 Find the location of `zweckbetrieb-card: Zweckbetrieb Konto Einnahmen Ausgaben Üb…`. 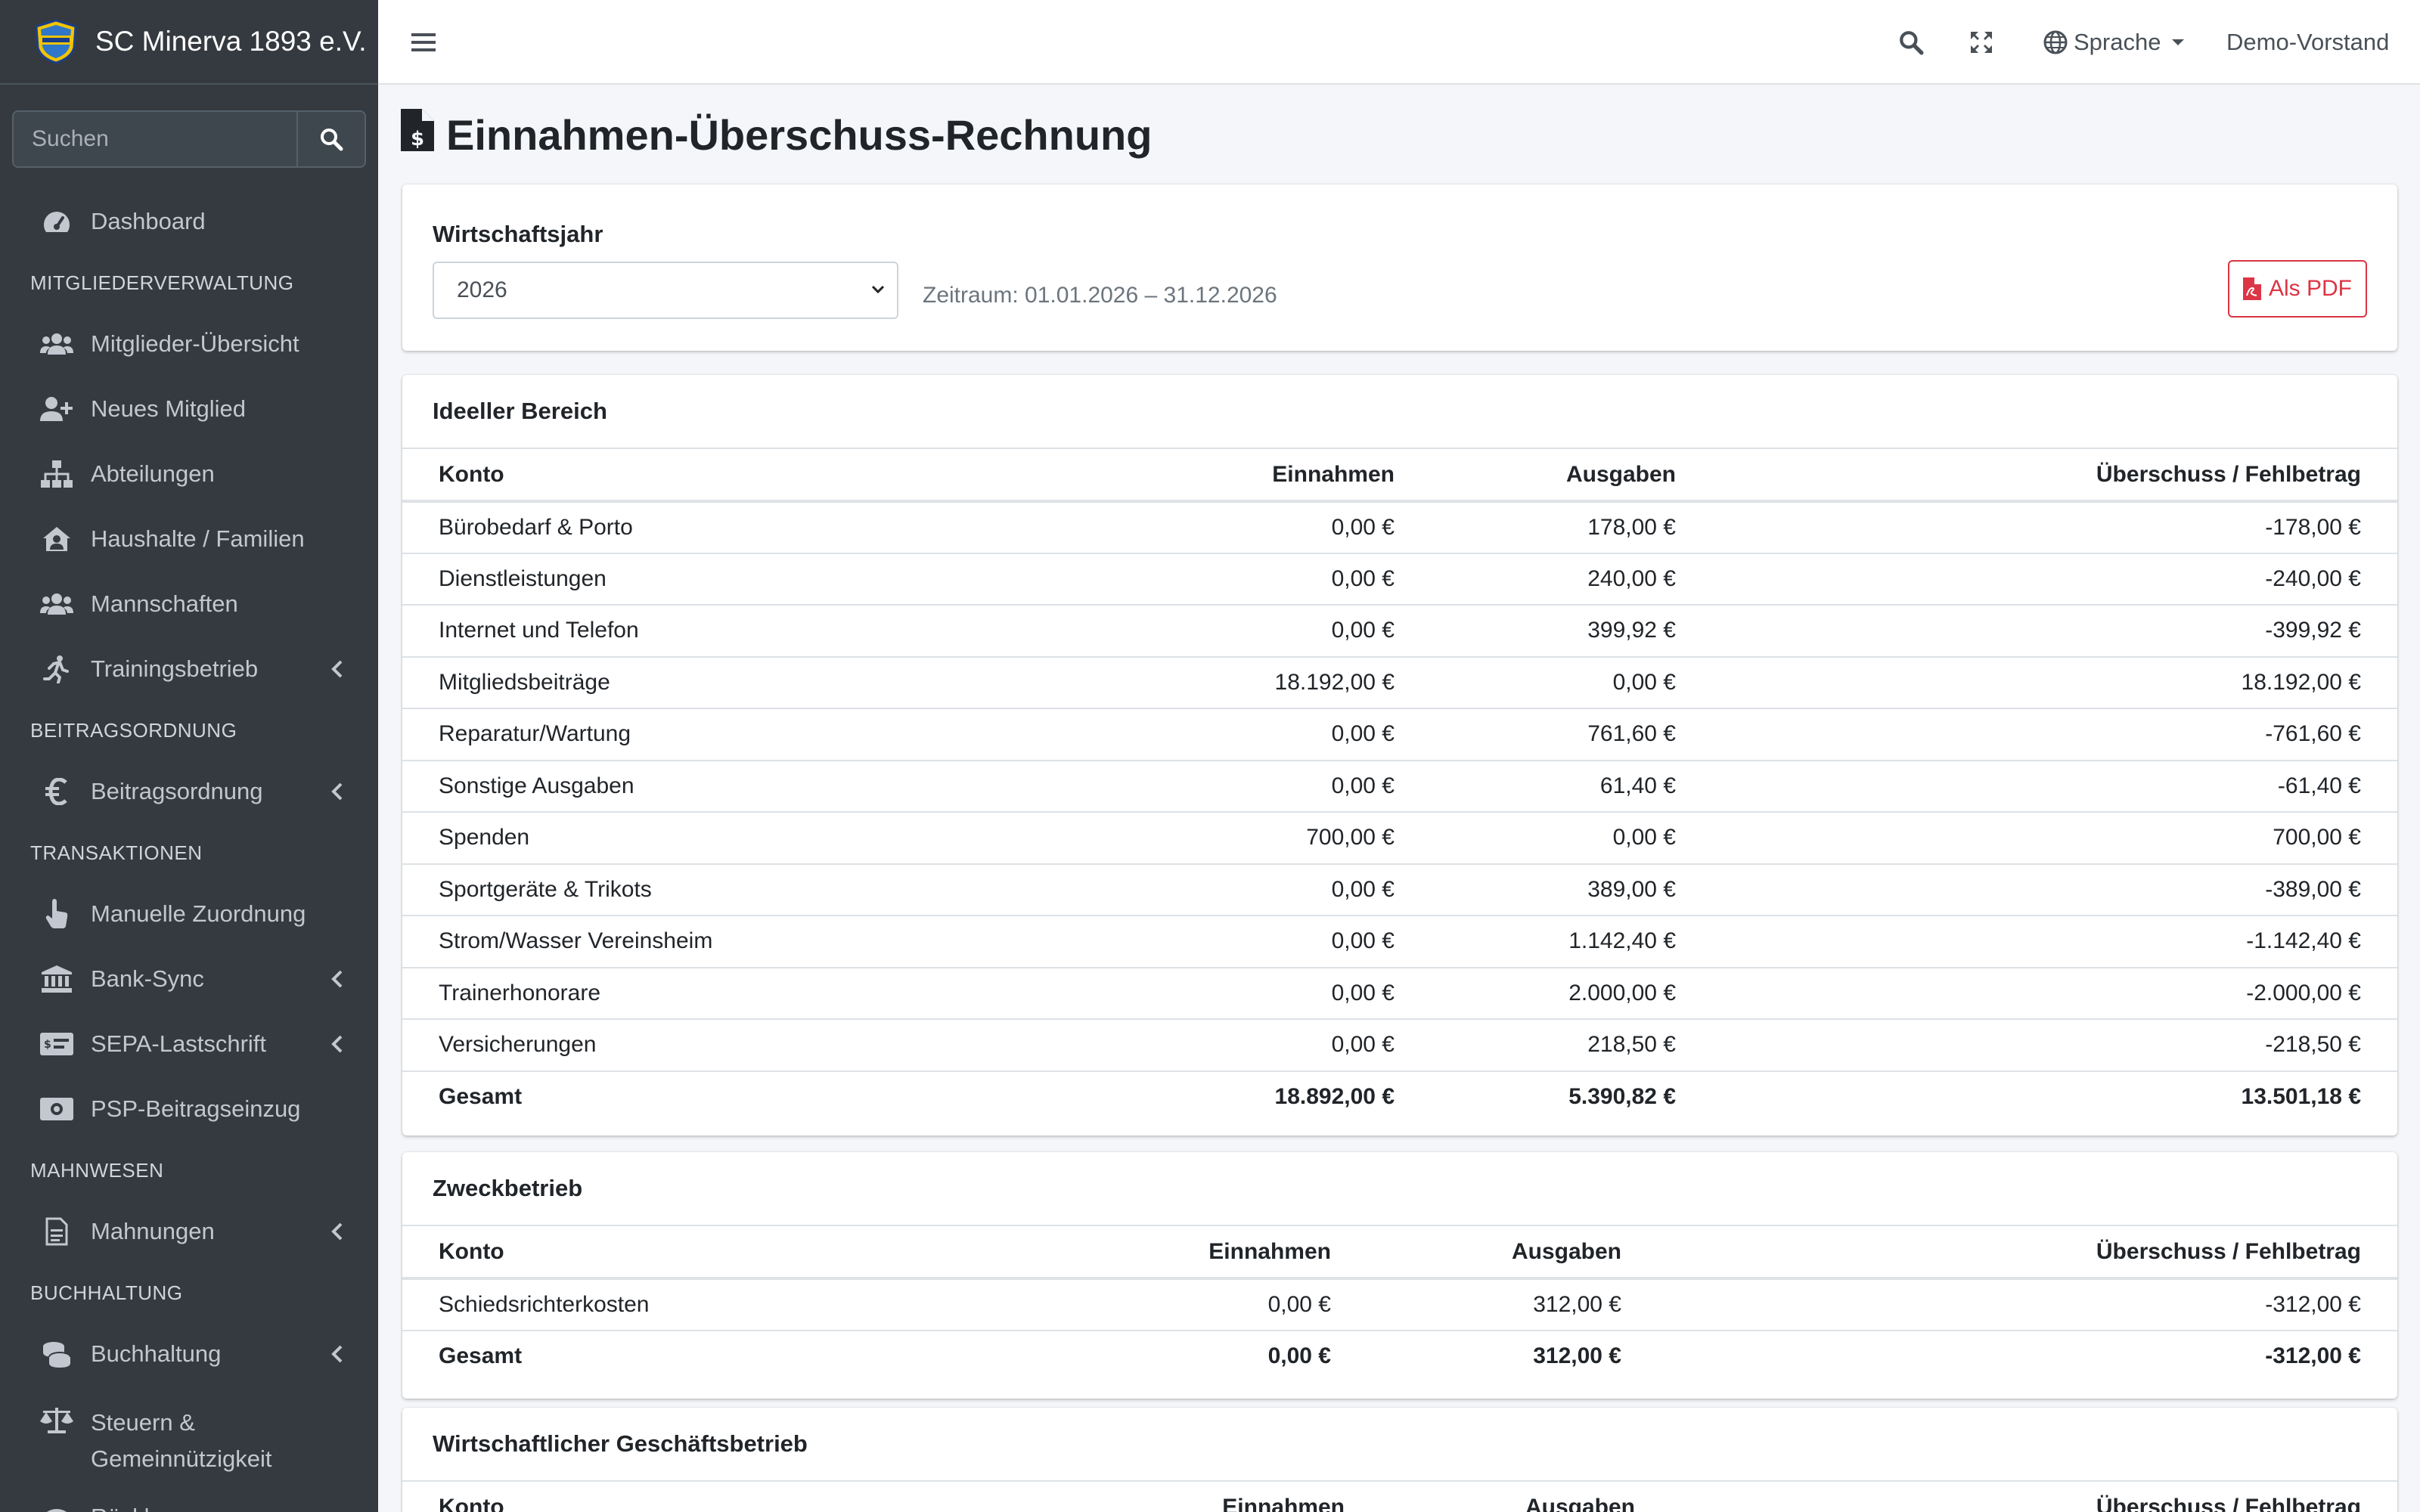

zweckbetrieb-card: Zweckbetrieb Konto Einnahmen Ausgaben Üb… is located at coordinates (1399, 1275).